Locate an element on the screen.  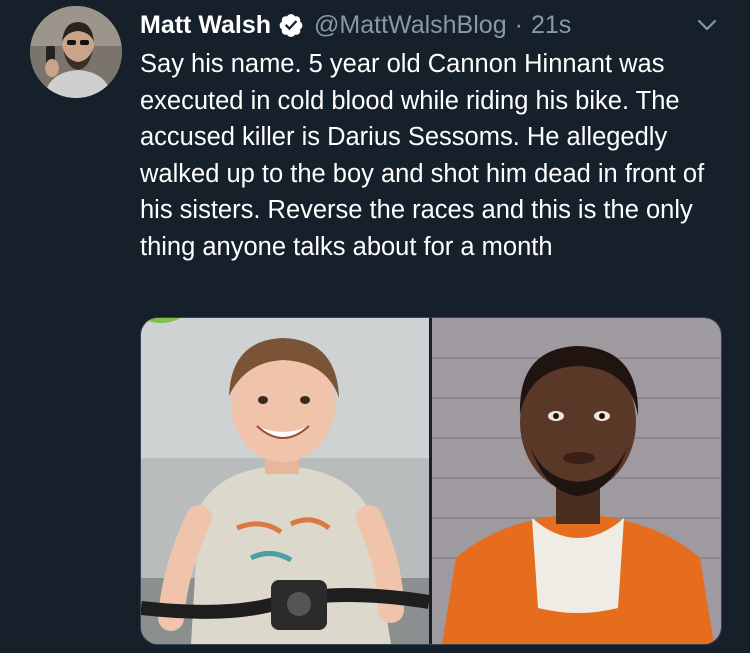
timestamp: 21s is located at coordinates (551, 25).